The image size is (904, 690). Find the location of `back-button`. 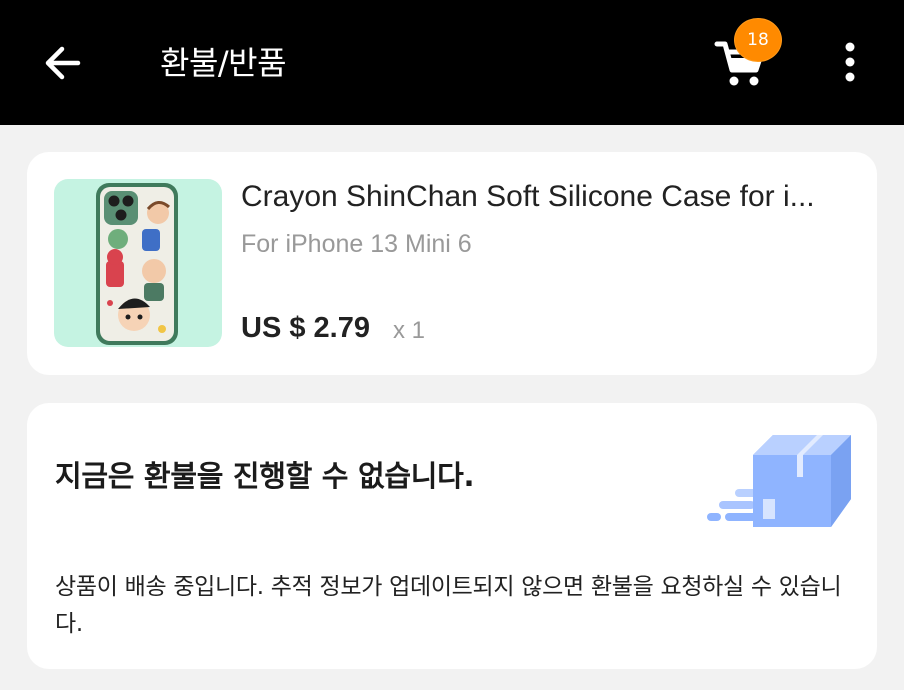

back-button is located at coordinates (63, 63).